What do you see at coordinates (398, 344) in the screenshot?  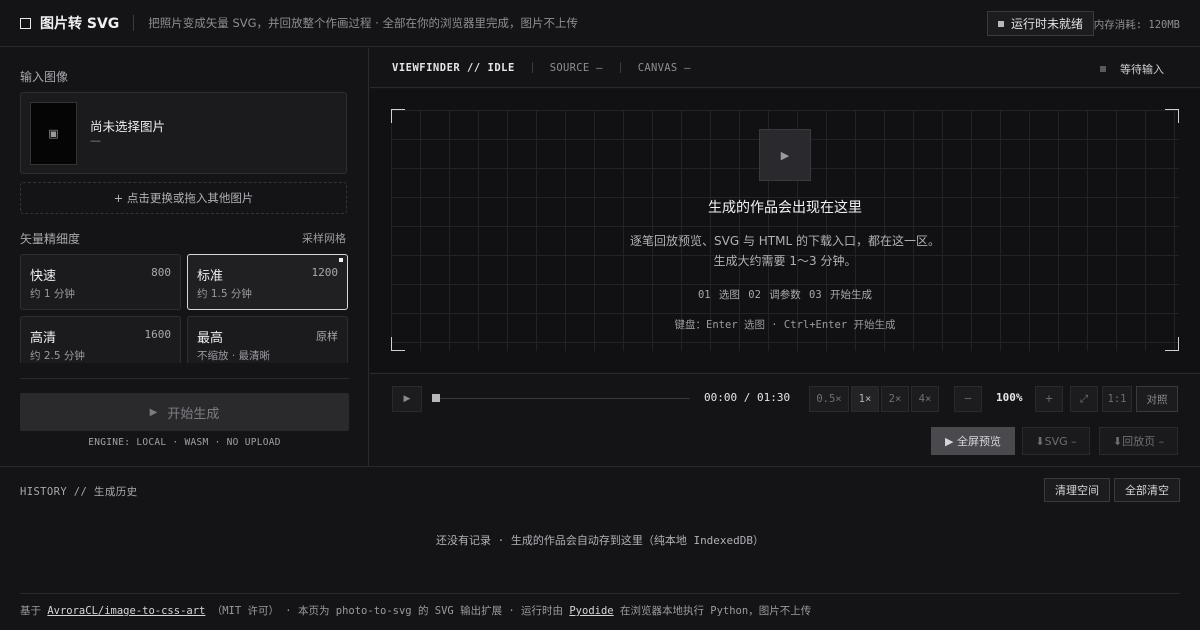 I see `corner-mark-bottom-left` at bounding box center [398, 344].